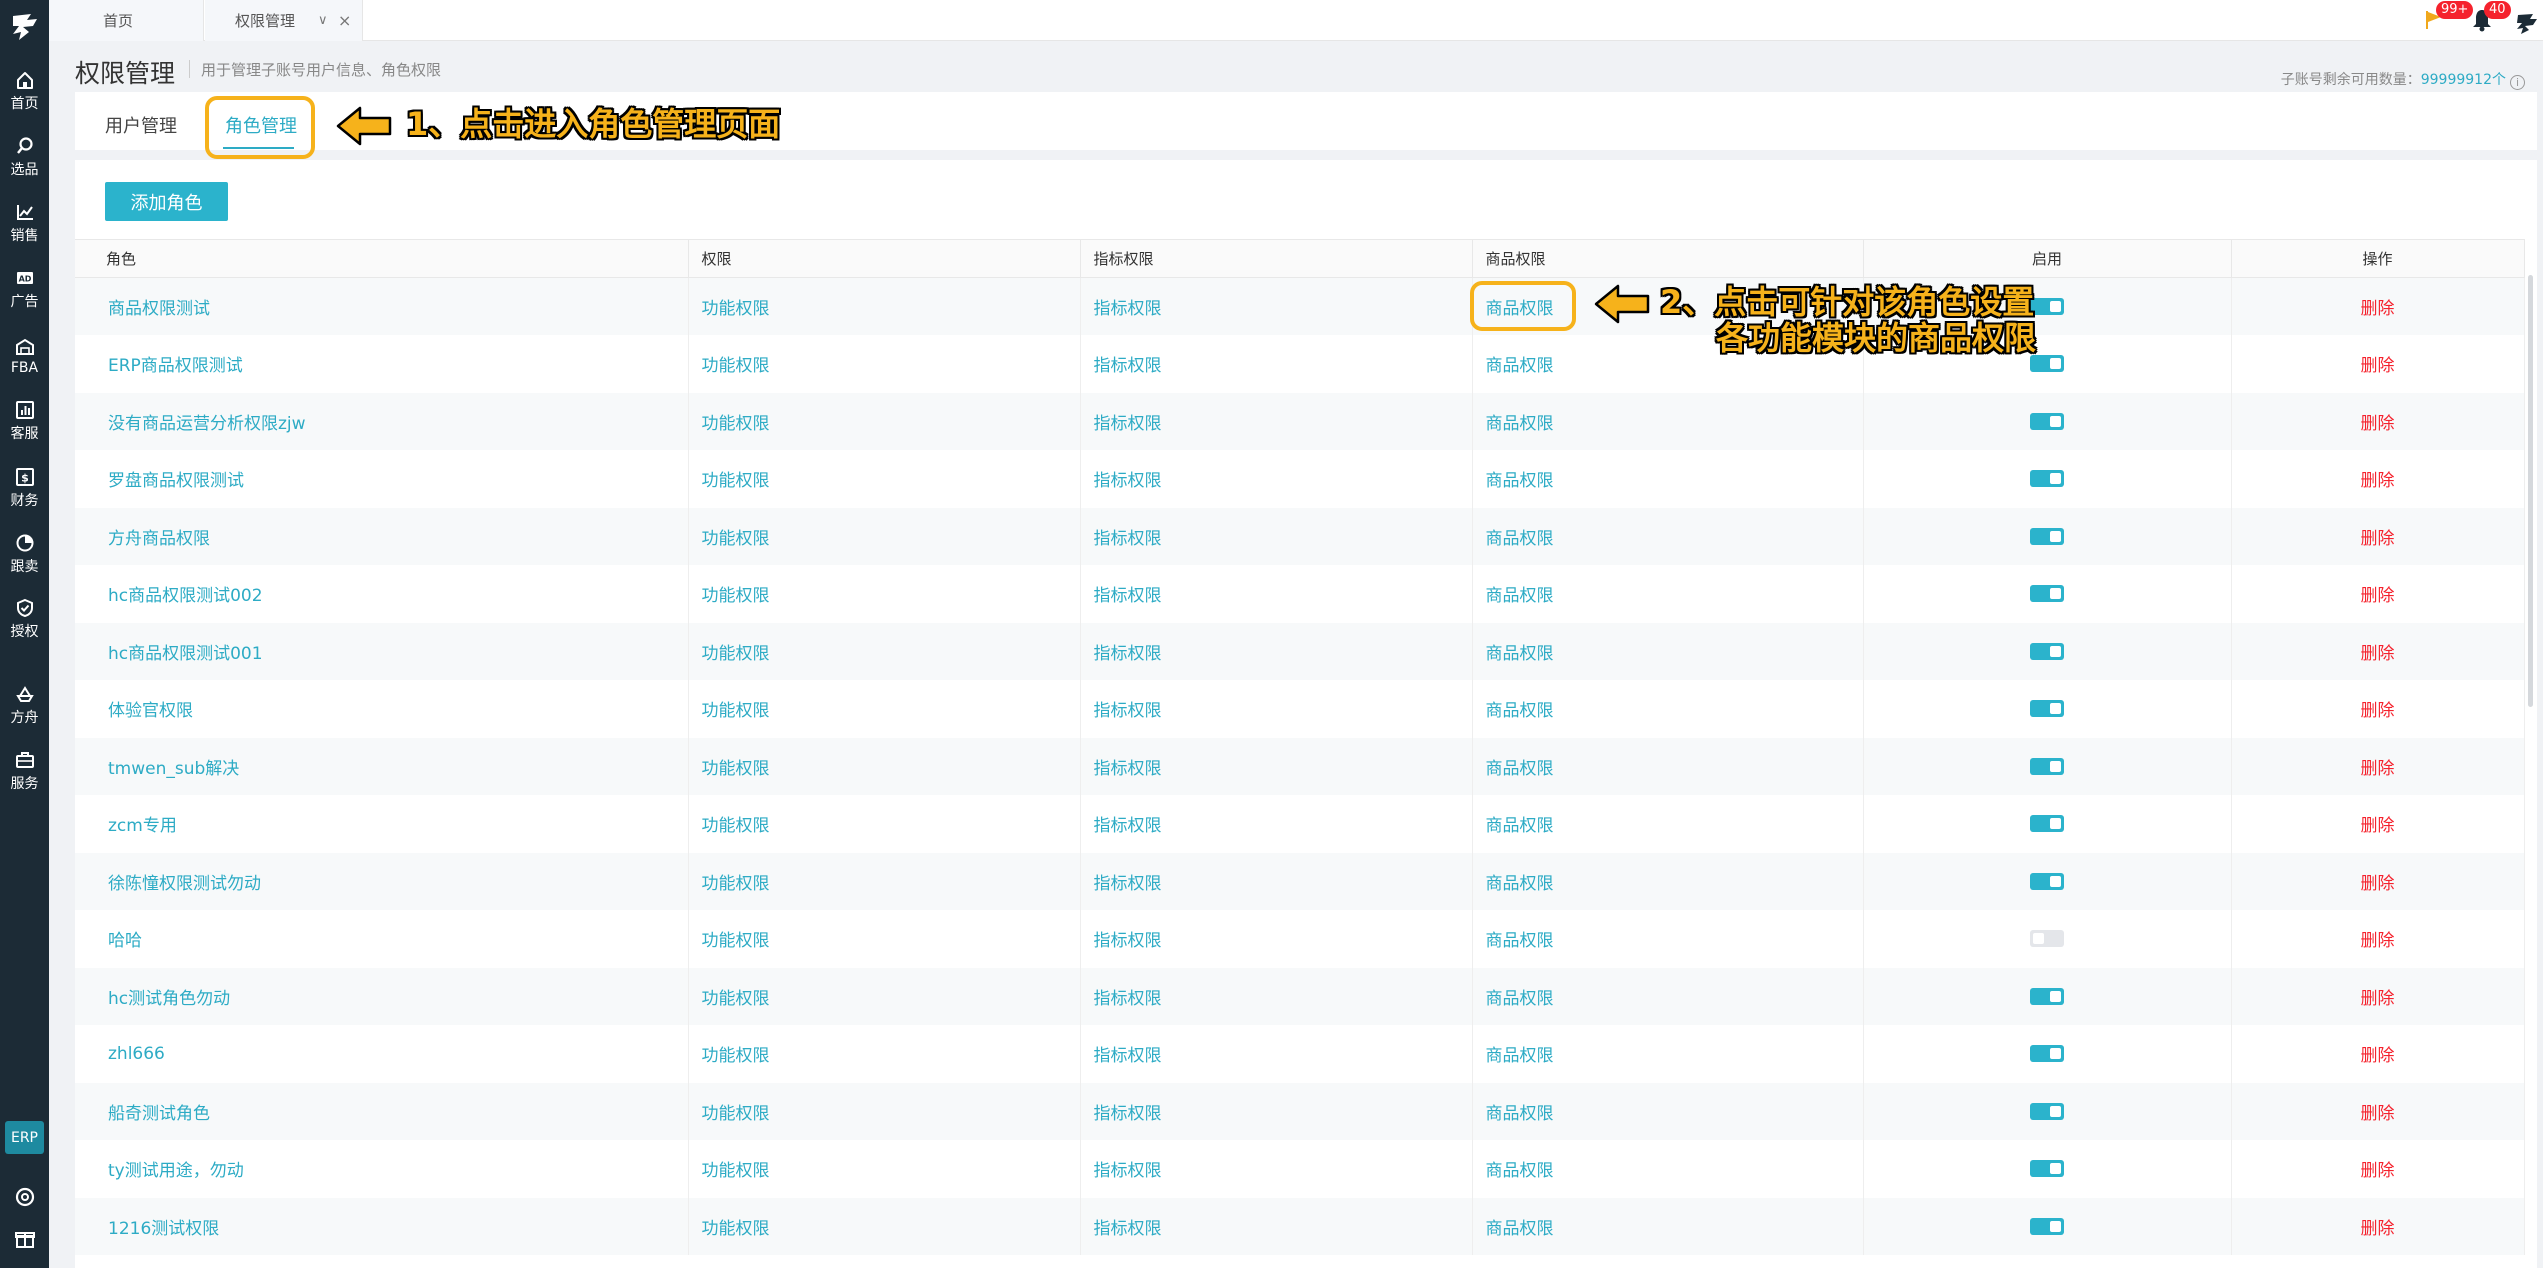 This screenshot has width=2543, height=1268. I want to click on sidebar-item-1: 选品, so click(24, 157).